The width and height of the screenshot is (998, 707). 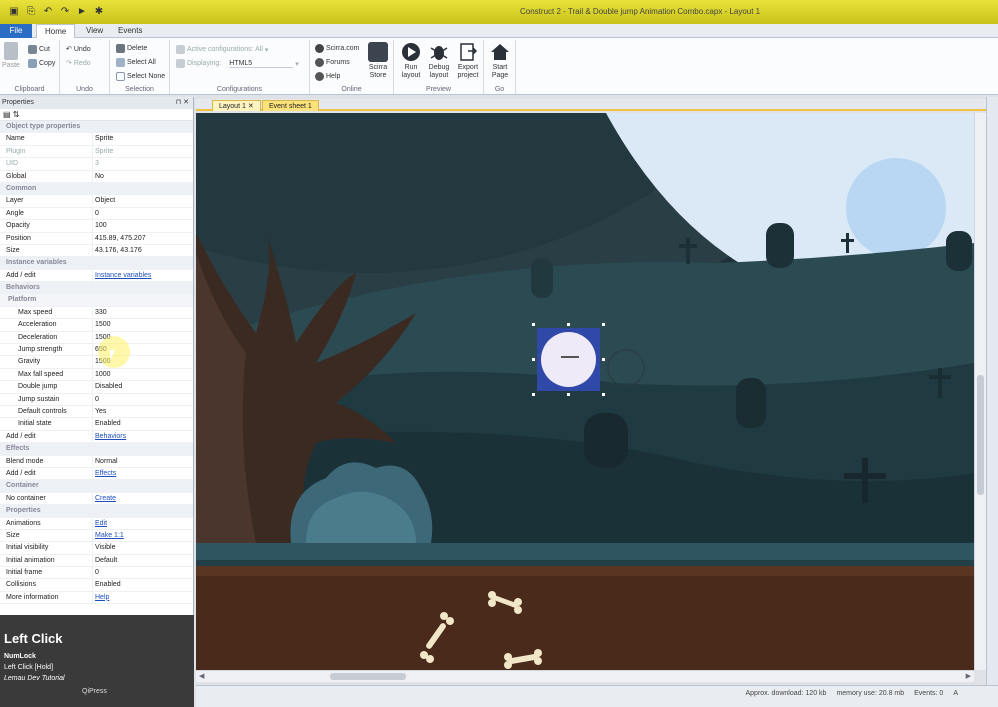 I want to click on property-category: Instance variables, so click(x=96, y=263).